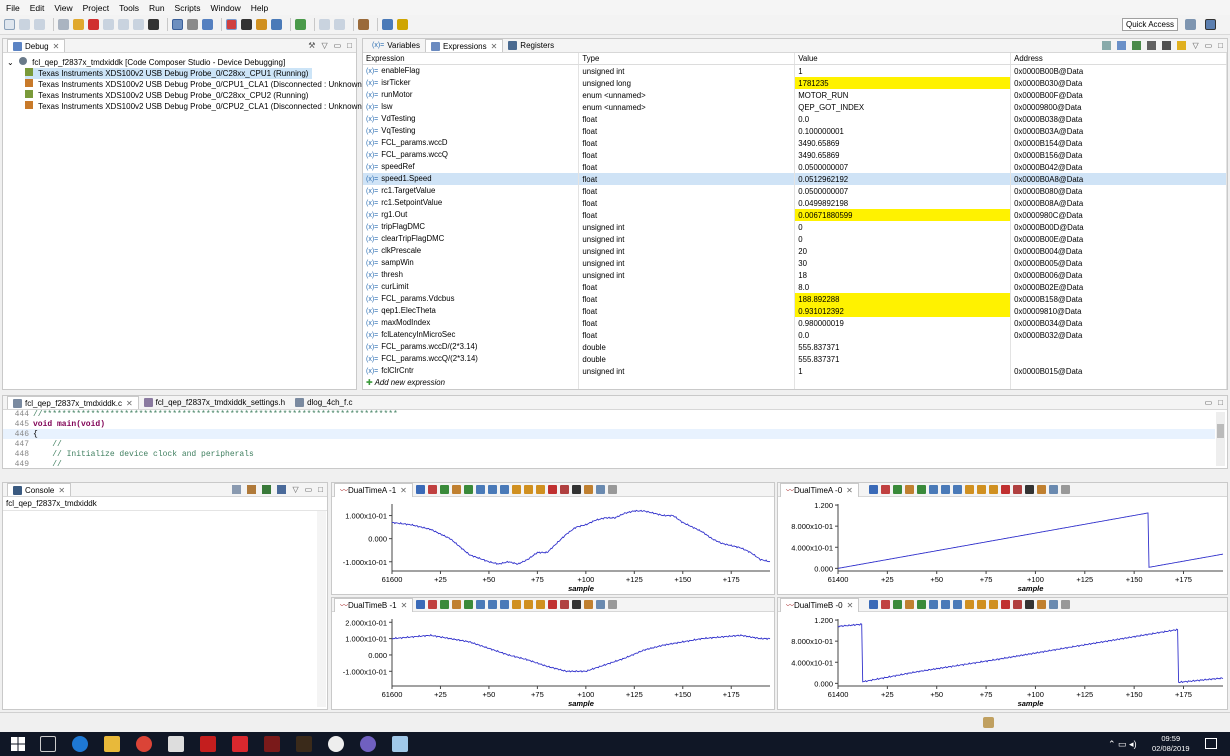 The image size is (1230, 756). Describe the element at coordinates (1122, 45) in the screenshot. I see `layout-icon` at that location.